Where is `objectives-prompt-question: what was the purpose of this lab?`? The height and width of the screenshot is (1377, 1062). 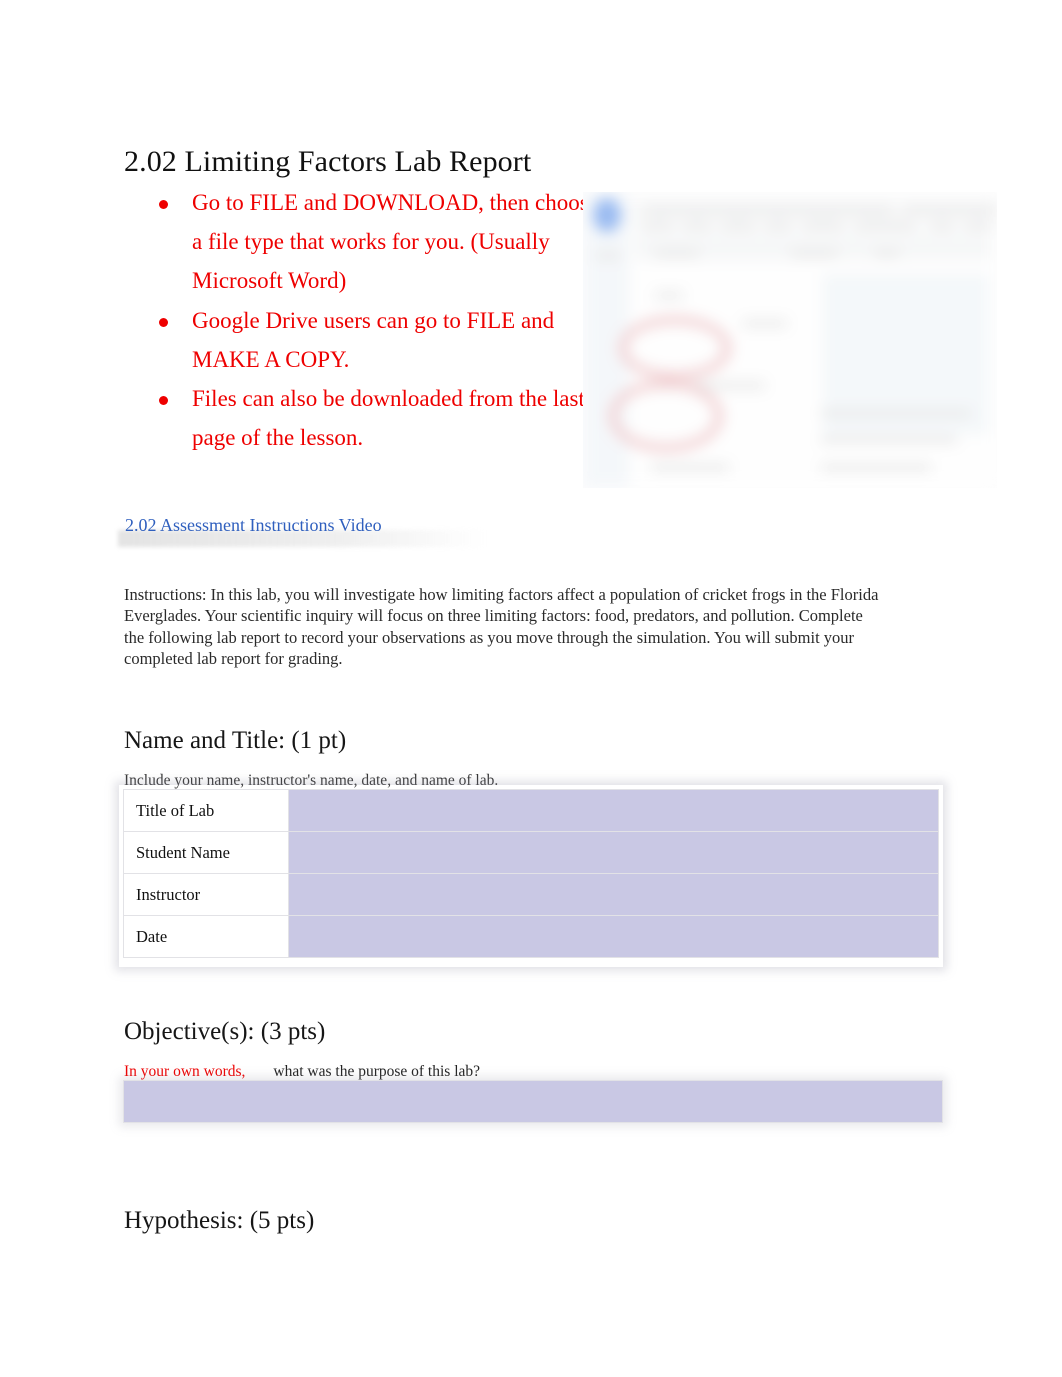 objectives-prompt-question: what was the purpose of this lab? is located at coordinates (377, 1071).